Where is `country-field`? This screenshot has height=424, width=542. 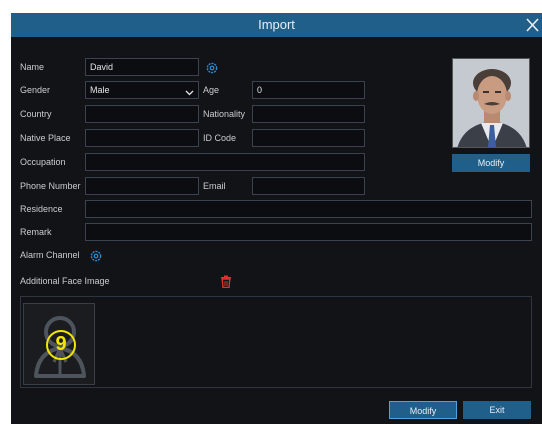
country-field is located at coordinates (142, 114).